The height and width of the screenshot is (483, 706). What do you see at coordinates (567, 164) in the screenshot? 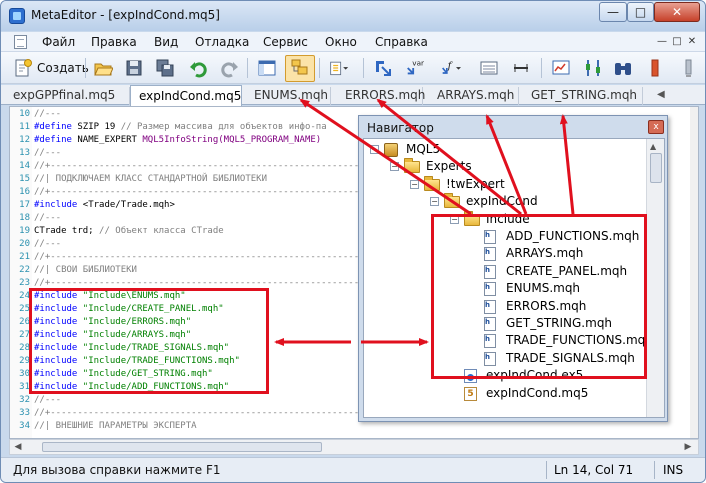
I see `arrow-to-get-string-tab` at bounding box center [567, 164].